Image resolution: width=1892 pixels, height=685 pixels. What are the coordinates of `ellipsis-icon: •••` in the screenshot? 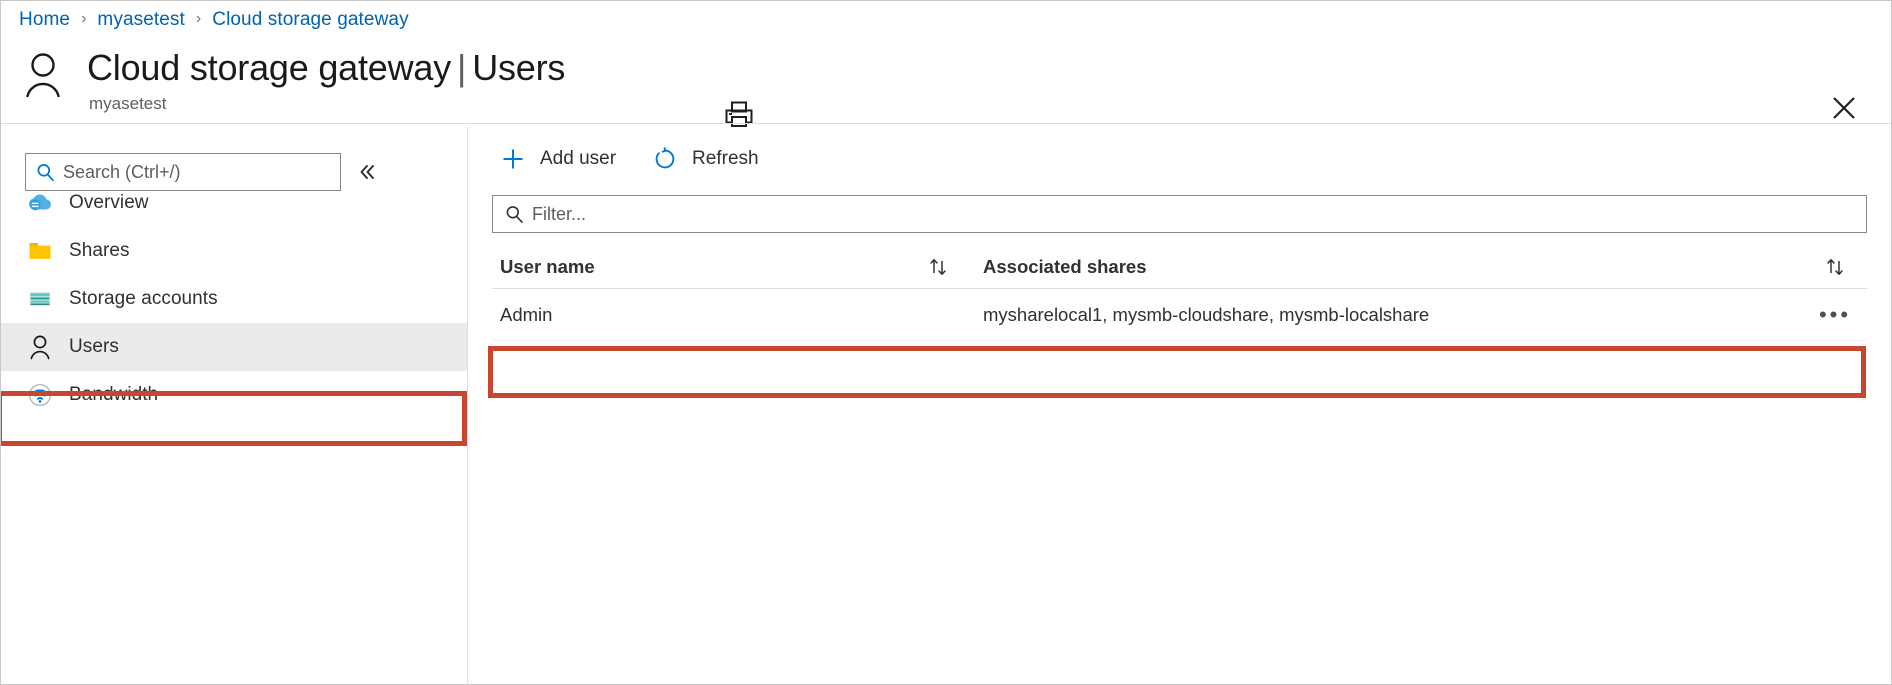 It's located at (1835, 314).